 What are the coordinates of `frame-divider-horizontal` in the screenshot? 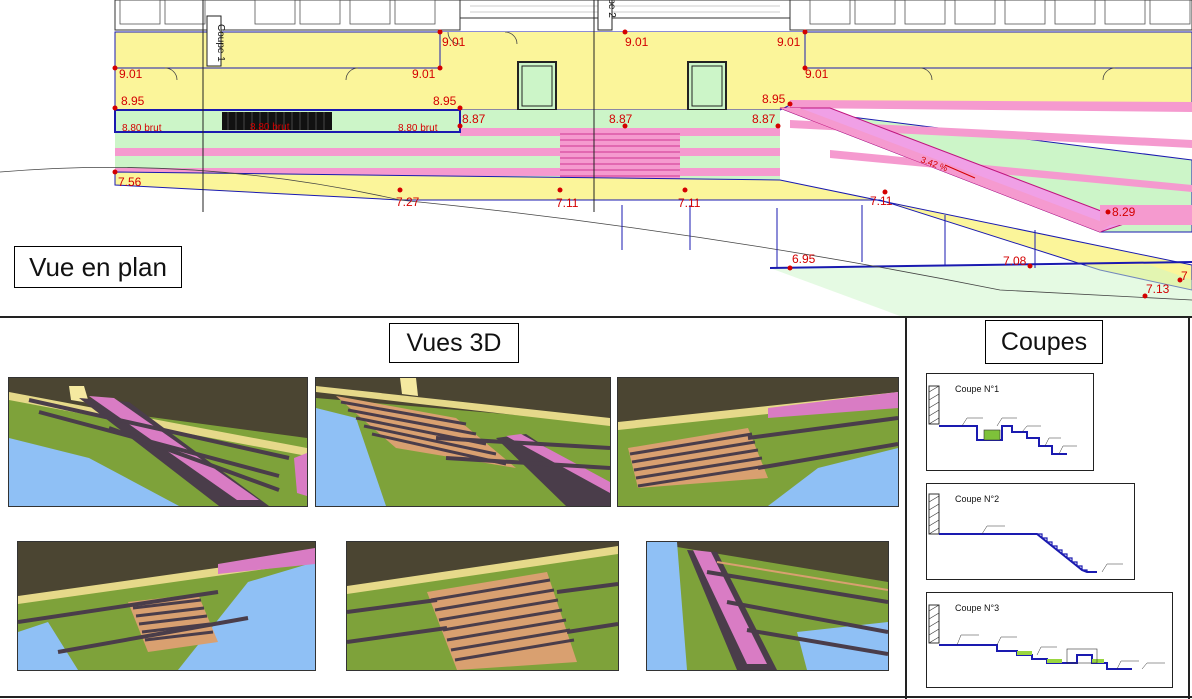 It's located at (596, 317).